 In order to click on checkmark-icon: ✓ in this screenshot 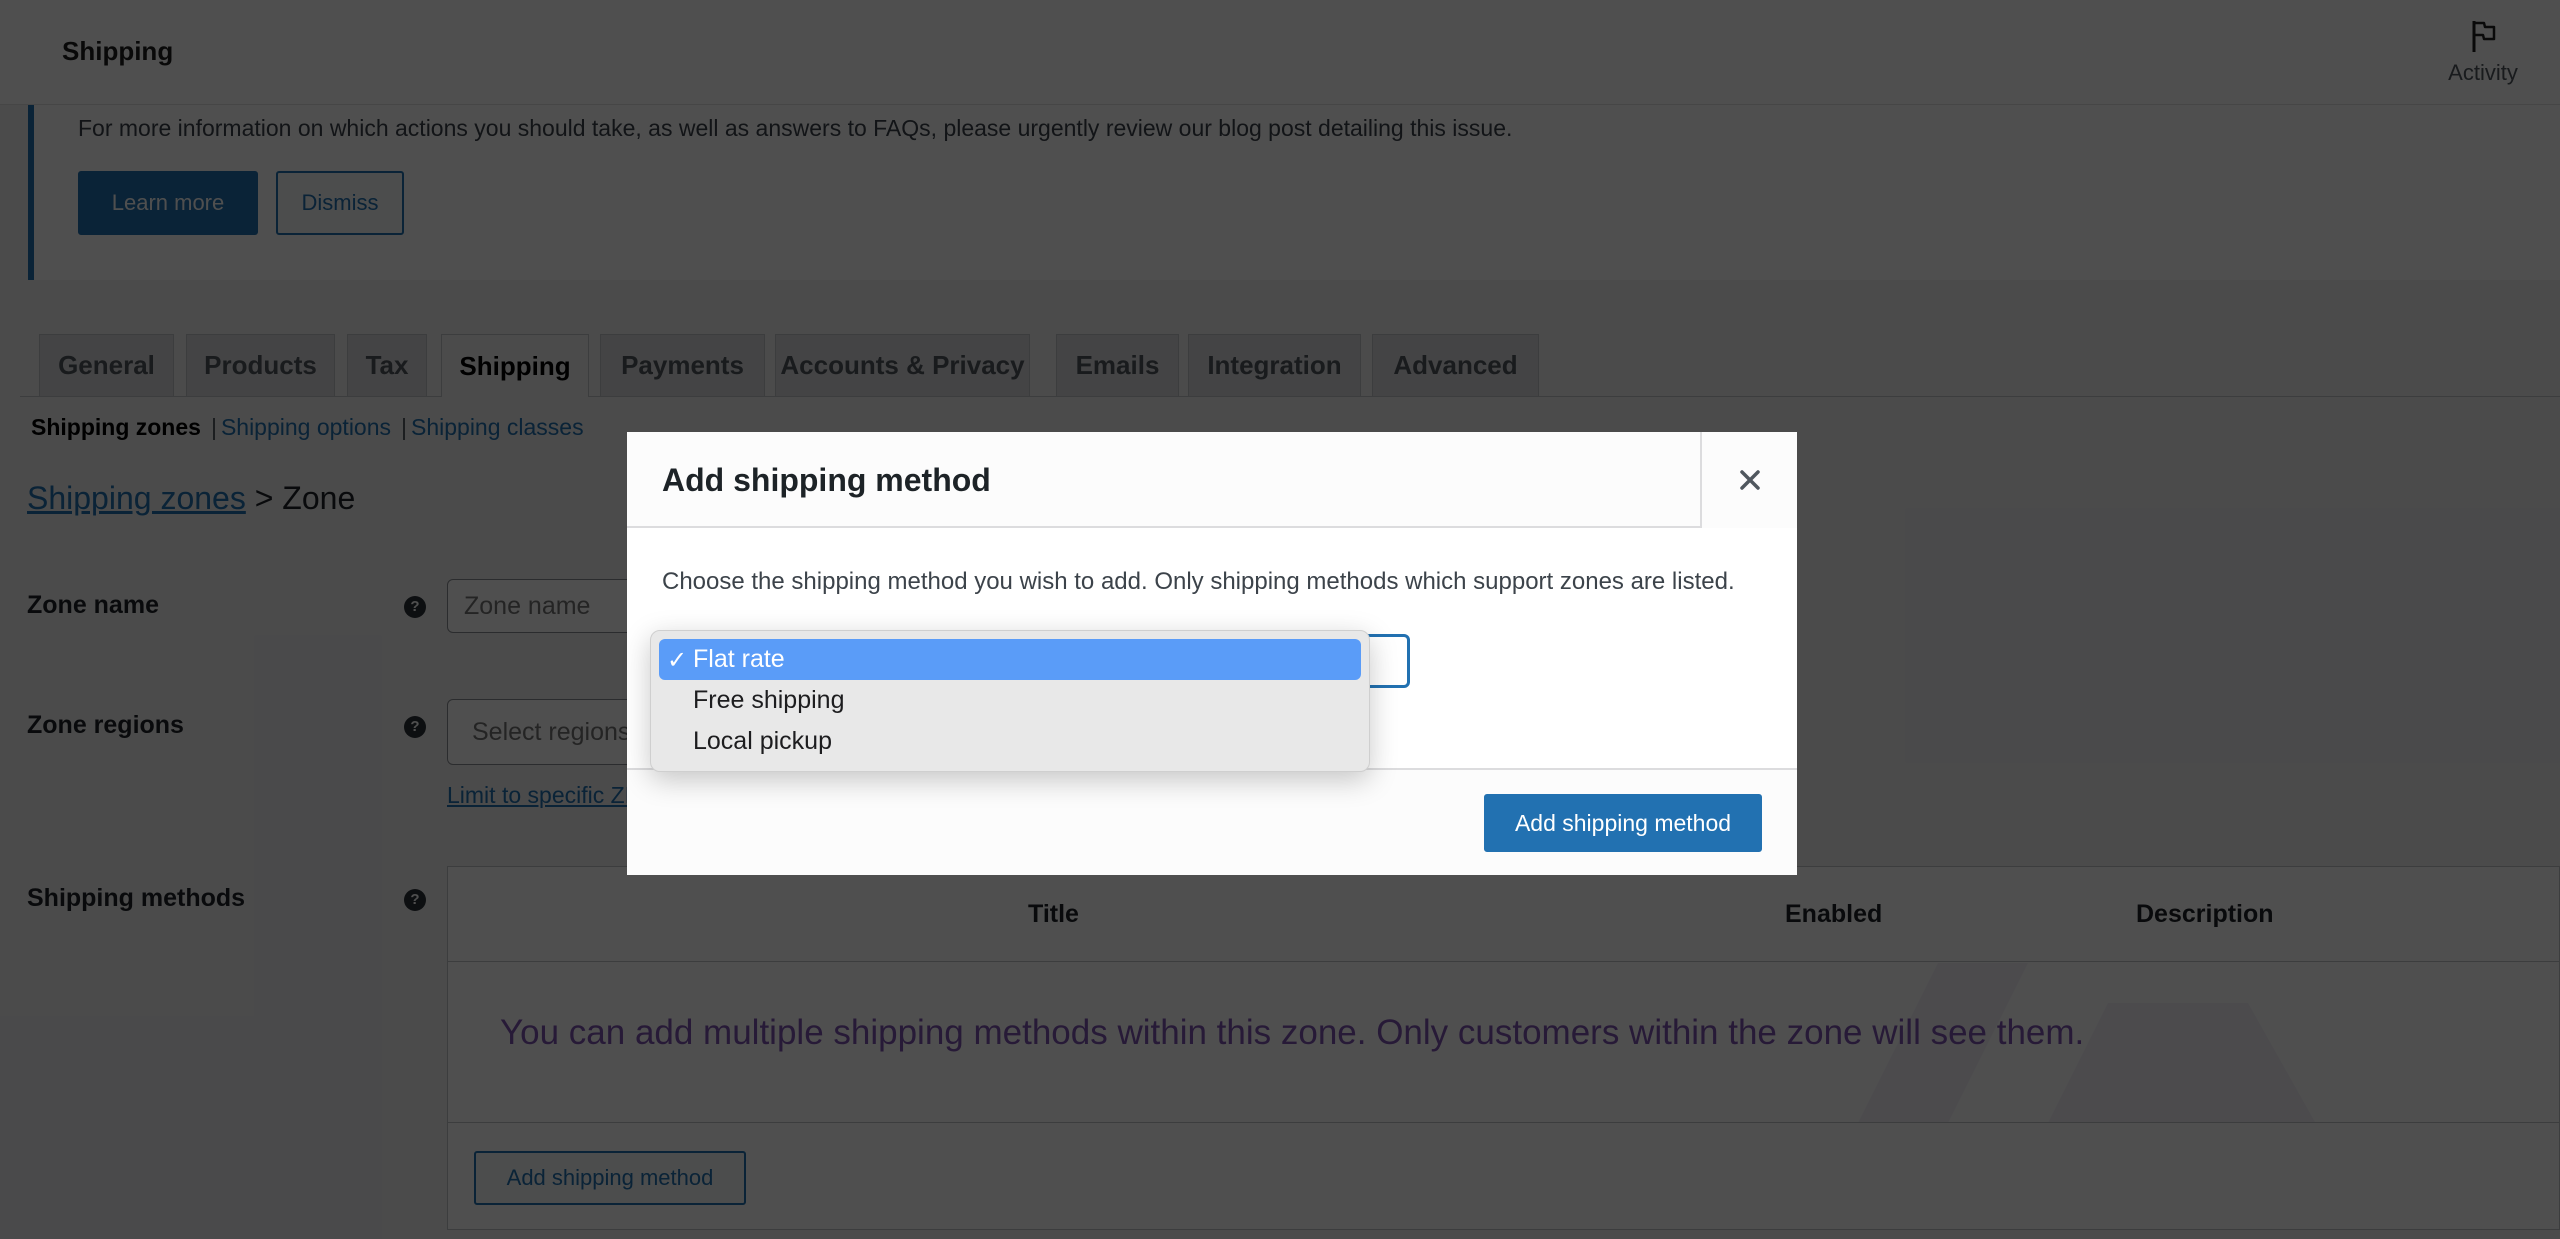, I will do `click(677, 660)`.